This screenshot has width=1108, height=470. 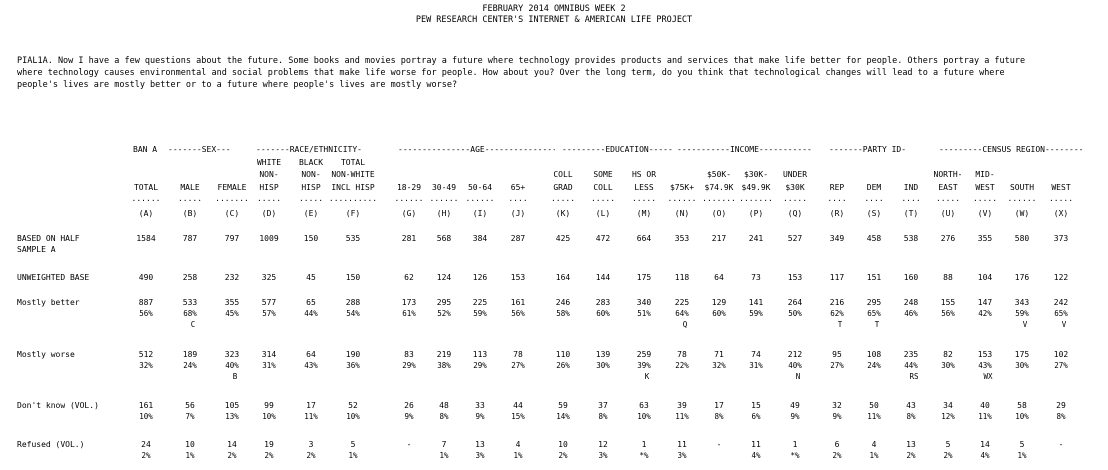 What do you see at coordinates (798, 376) in the screenshot?
I see `significance-cell: N` at bounding box center [798, 376].